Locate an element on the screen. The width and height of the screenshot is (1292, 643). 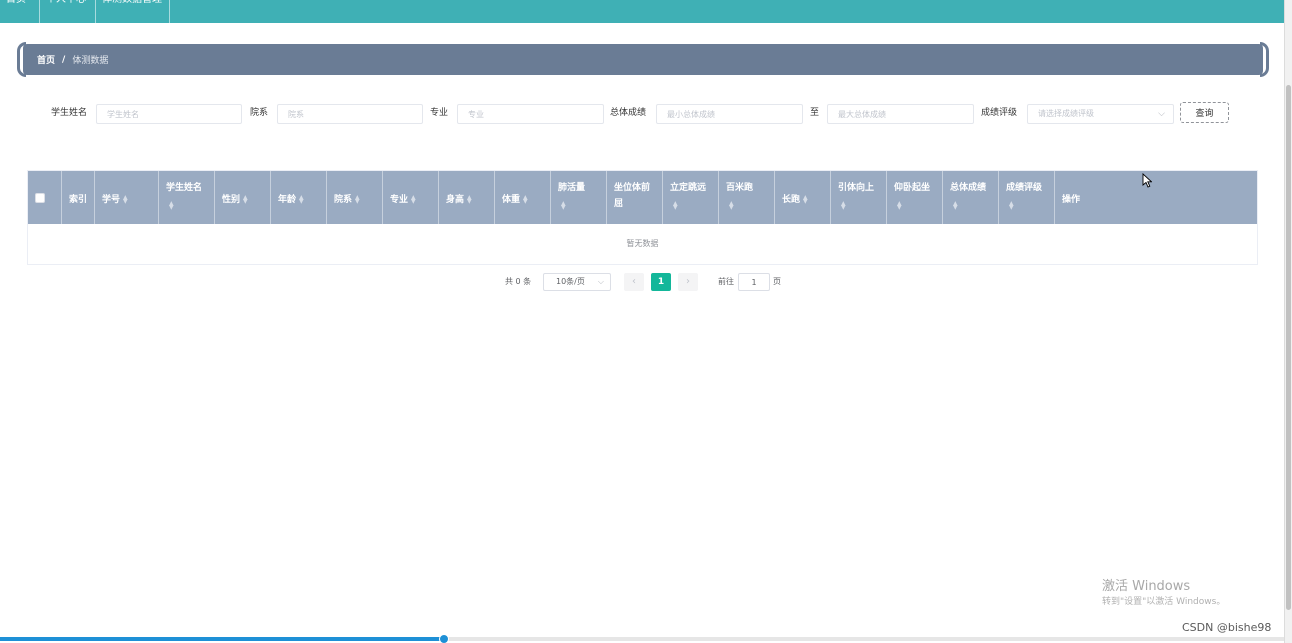
column-header-gender: 性别 ▲ ▼ is located at coordinates (243, 197).